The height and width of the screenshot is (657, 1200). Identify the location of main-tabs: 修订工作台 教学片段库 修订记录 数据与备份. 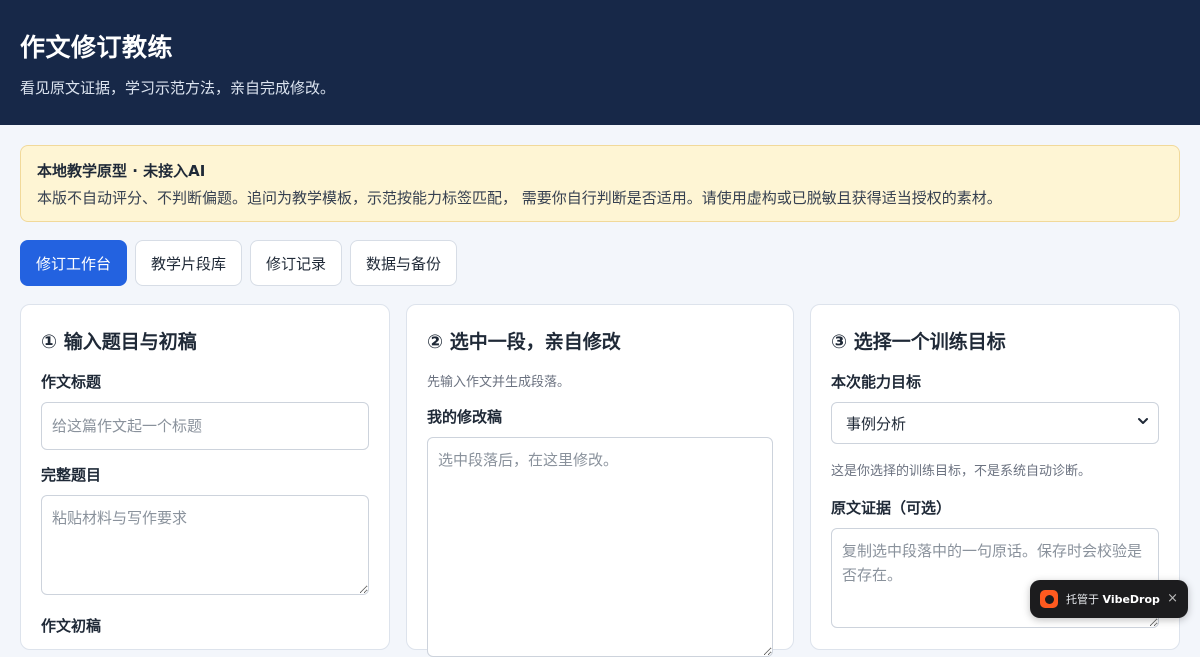
(239, 263).